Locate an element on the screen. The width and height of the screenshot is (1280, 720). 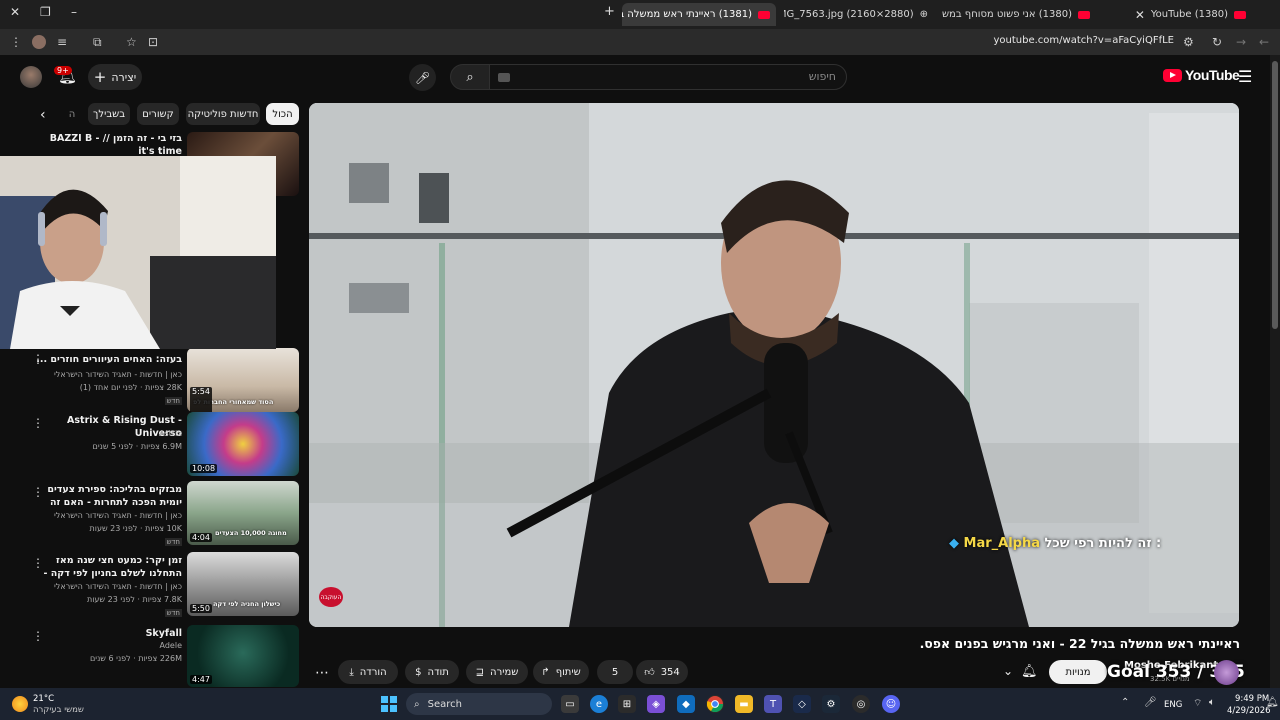
windows-start-icon is located at coordinates (389, 704).